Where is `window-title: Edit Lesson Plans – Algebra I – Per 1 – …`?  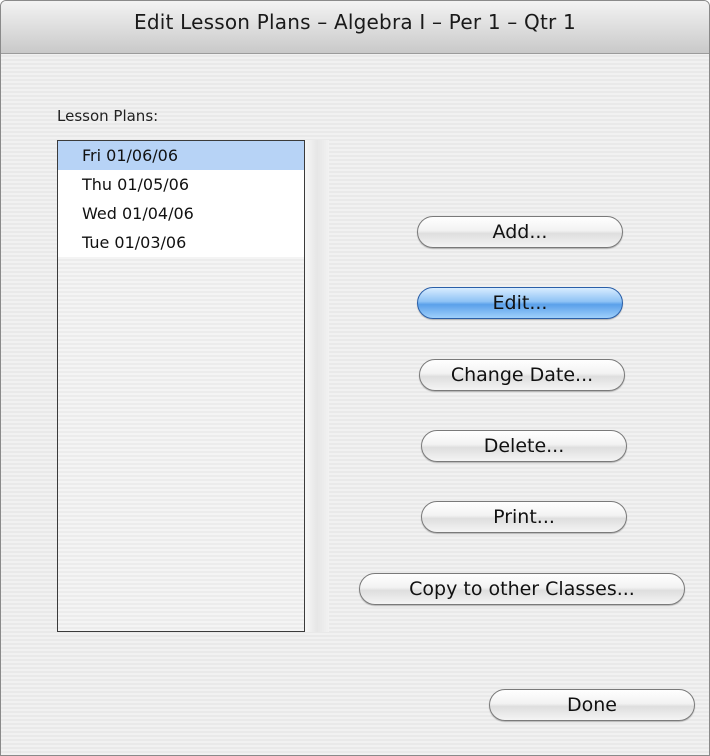 window-title: Edit Lesson Plans – Algebra I – Per 1 – … is located at coordinates (355, 22).